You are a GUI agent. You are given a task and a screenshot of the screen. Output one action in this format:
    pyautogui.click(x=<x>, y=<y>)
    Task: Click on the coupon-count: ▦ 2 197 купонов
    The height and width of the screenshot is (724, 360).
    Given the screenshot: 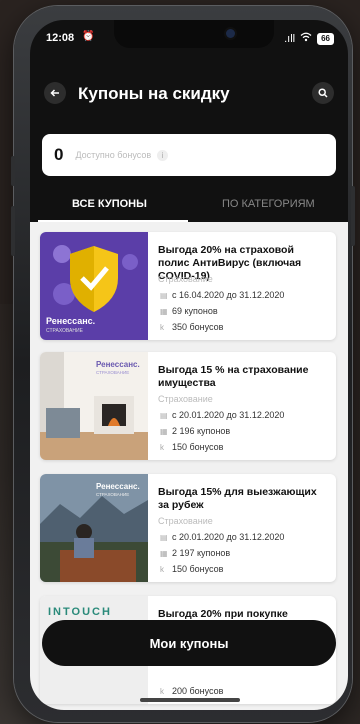 What is the action you would take?
    pyautogui.click(x=195, y=553)
    